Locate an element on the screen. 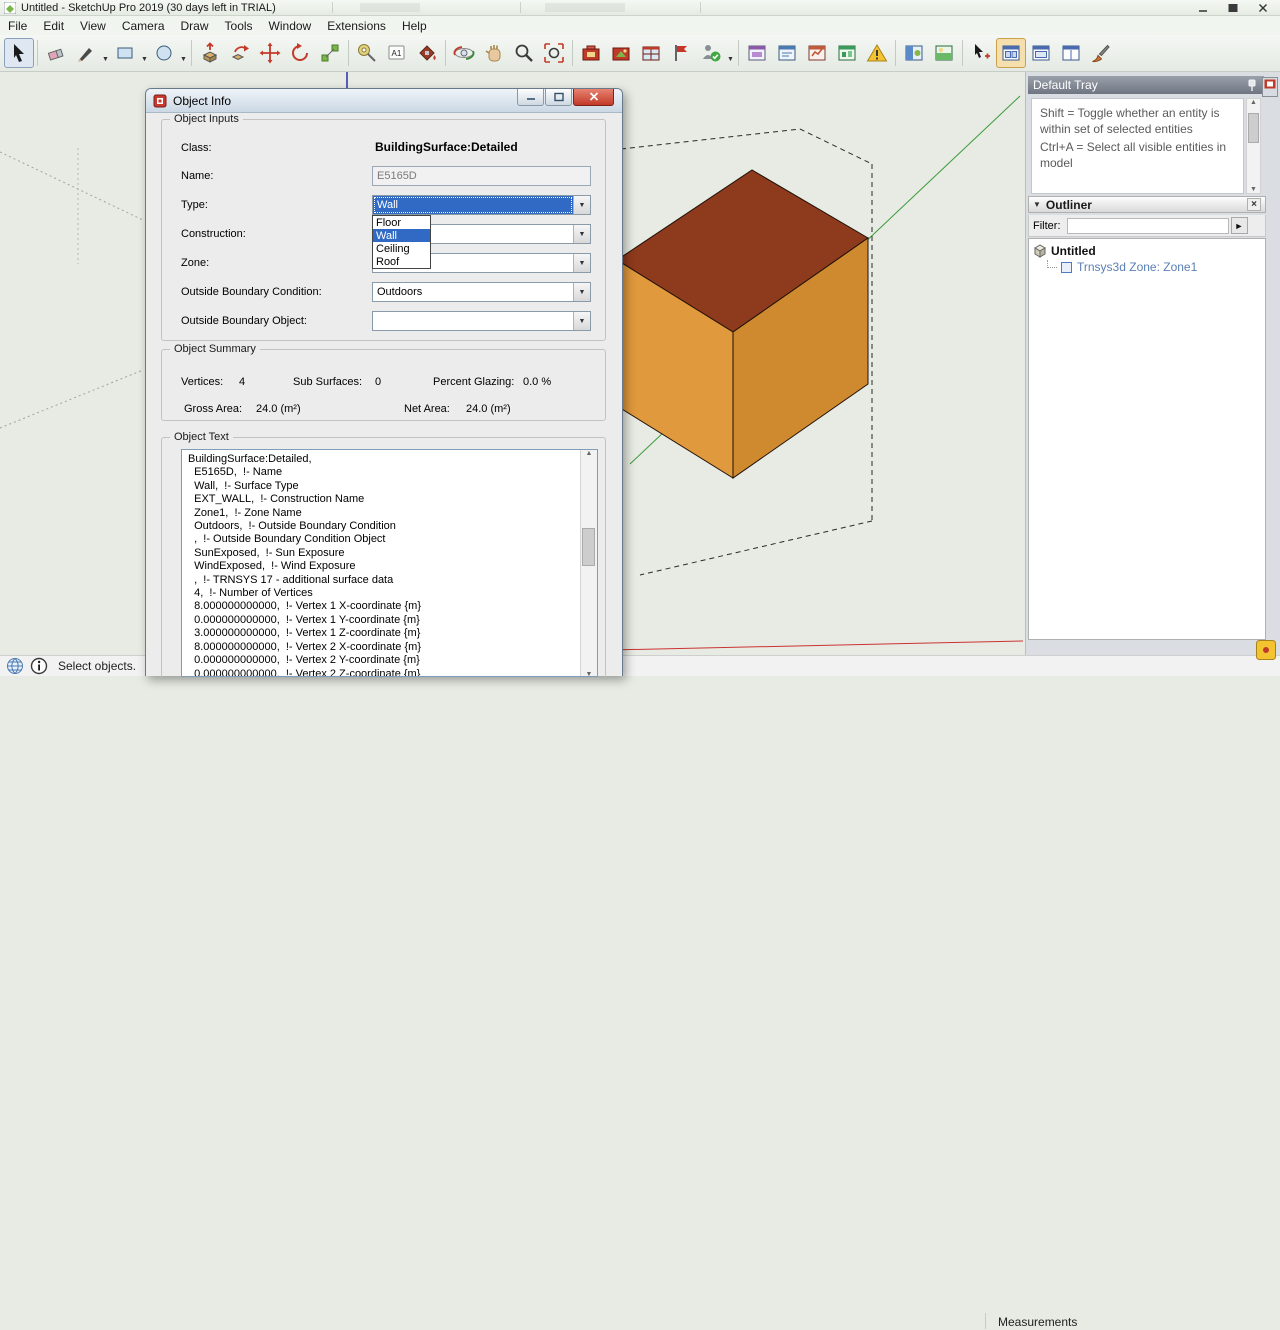 The height and width of the screenshot is (1330, 1280). menu-file: File is located at coordinates (17, 25).